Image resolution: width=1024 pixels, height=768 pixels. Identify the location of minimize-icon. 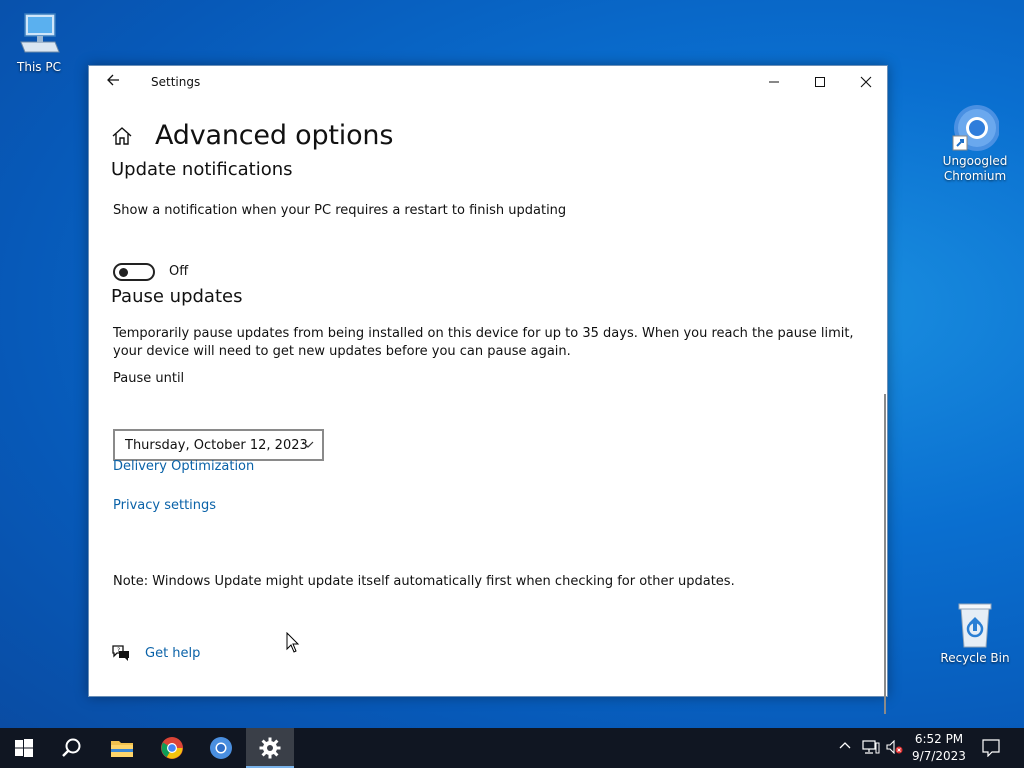
(774, 82).